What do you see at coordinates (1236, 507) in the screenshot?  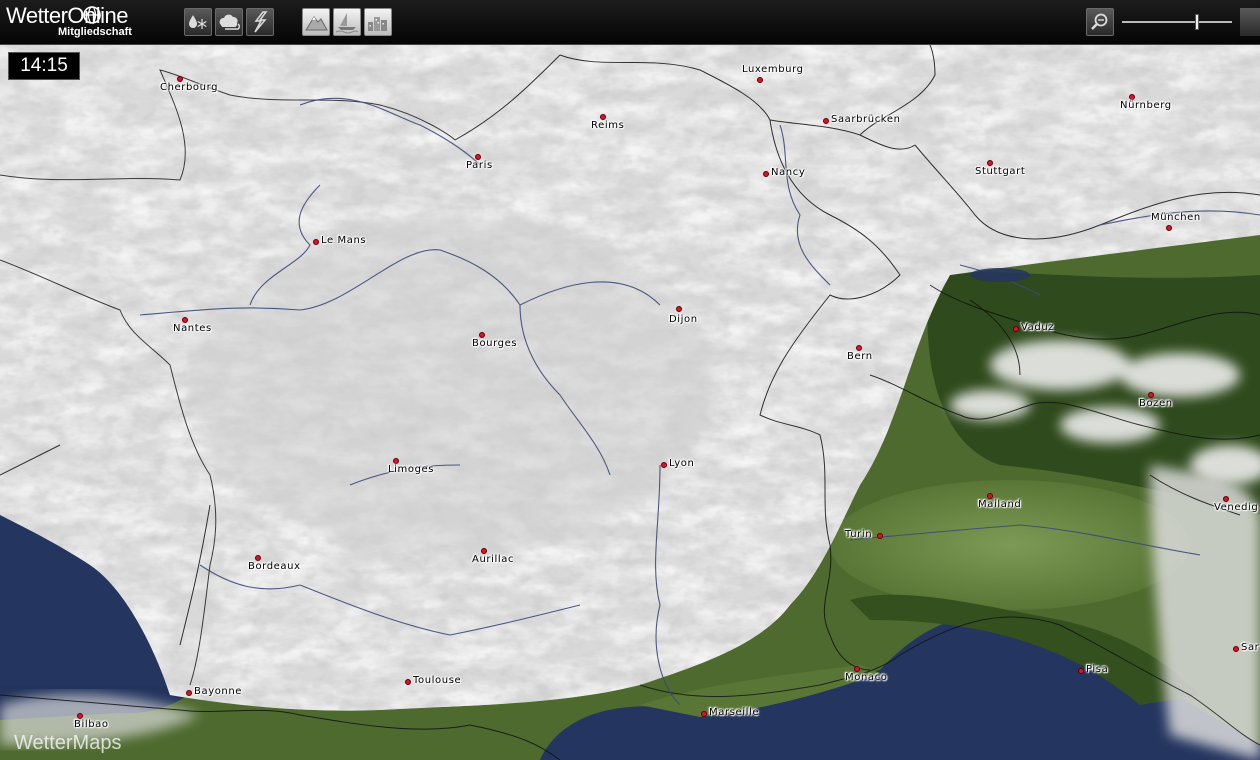 I see `city-label: Venedig` at bounding box center [1236, 507].